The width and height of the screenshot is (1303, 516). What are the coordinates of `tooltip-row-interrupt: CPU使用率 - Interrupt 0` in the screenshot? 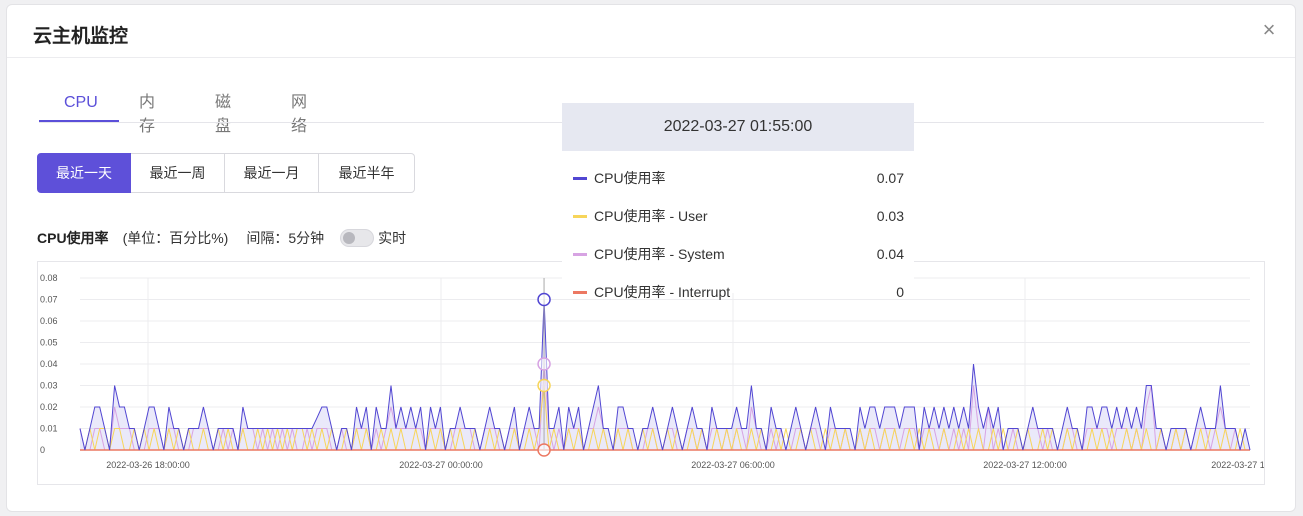 It's located at (738, 292).